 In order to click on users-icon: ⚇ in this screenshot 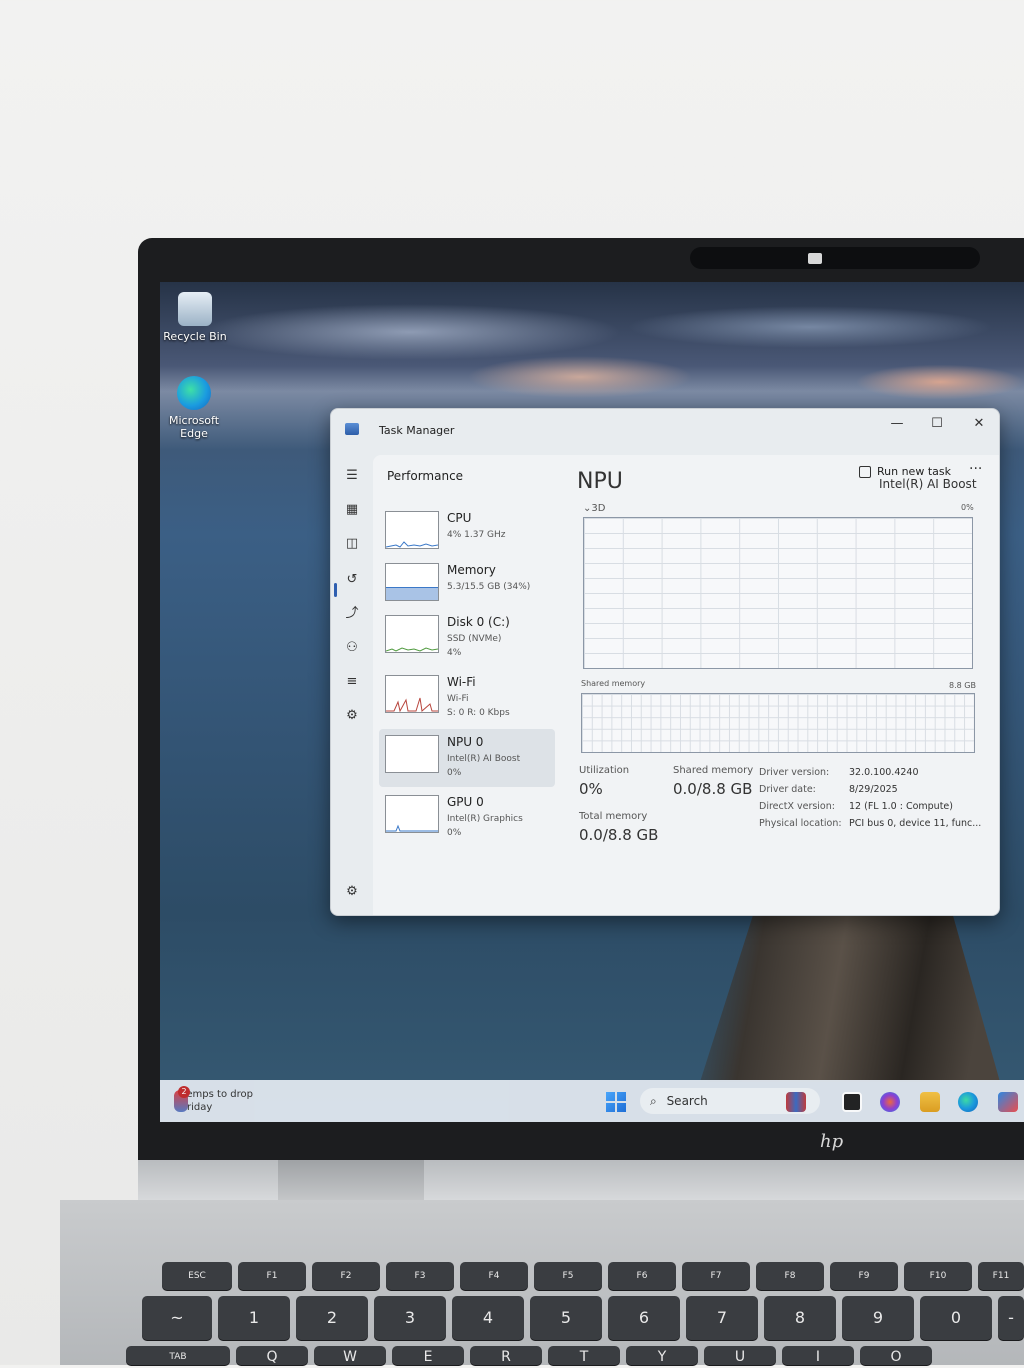, I will do `click(352, 648)`.